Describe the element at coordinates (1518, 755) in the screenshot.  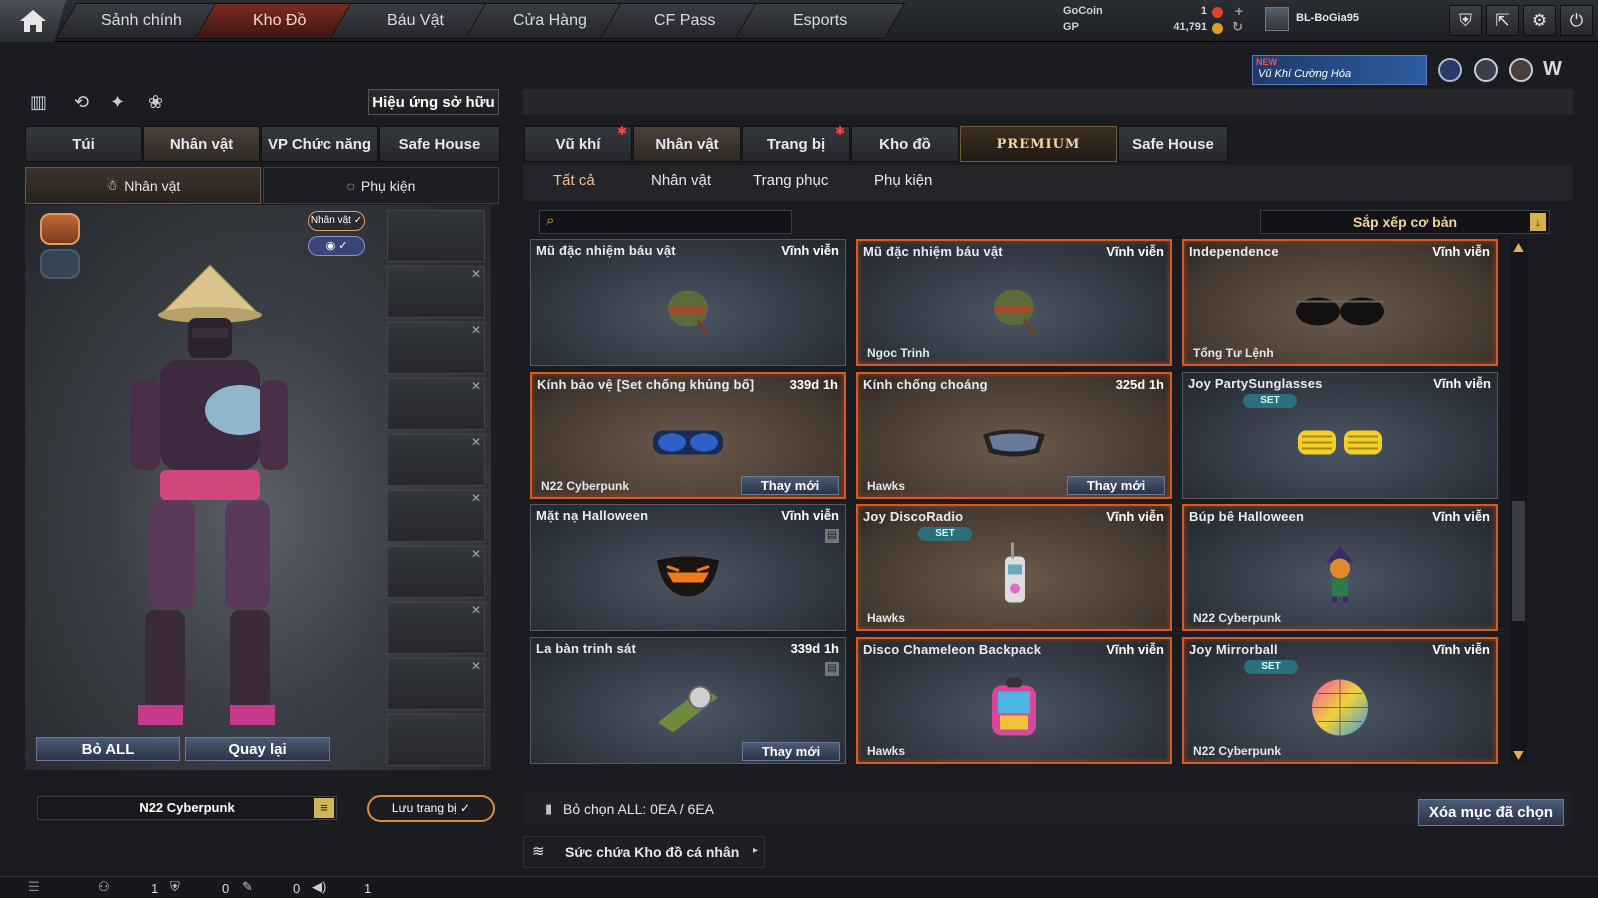
I see `scroll-down-arrow` at that location.